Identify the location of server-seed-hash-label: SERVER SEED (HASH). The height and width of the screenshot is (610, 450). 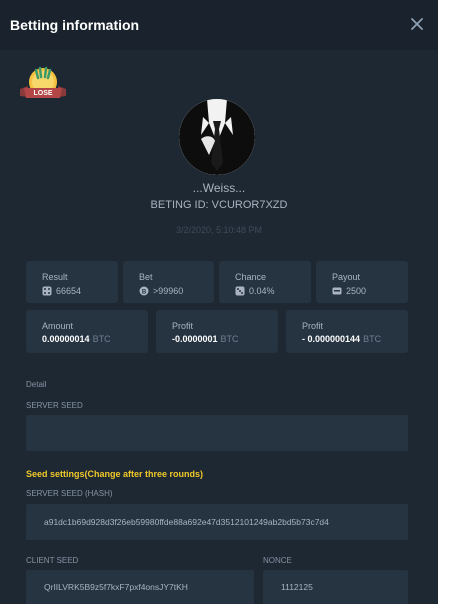
(69, 493).